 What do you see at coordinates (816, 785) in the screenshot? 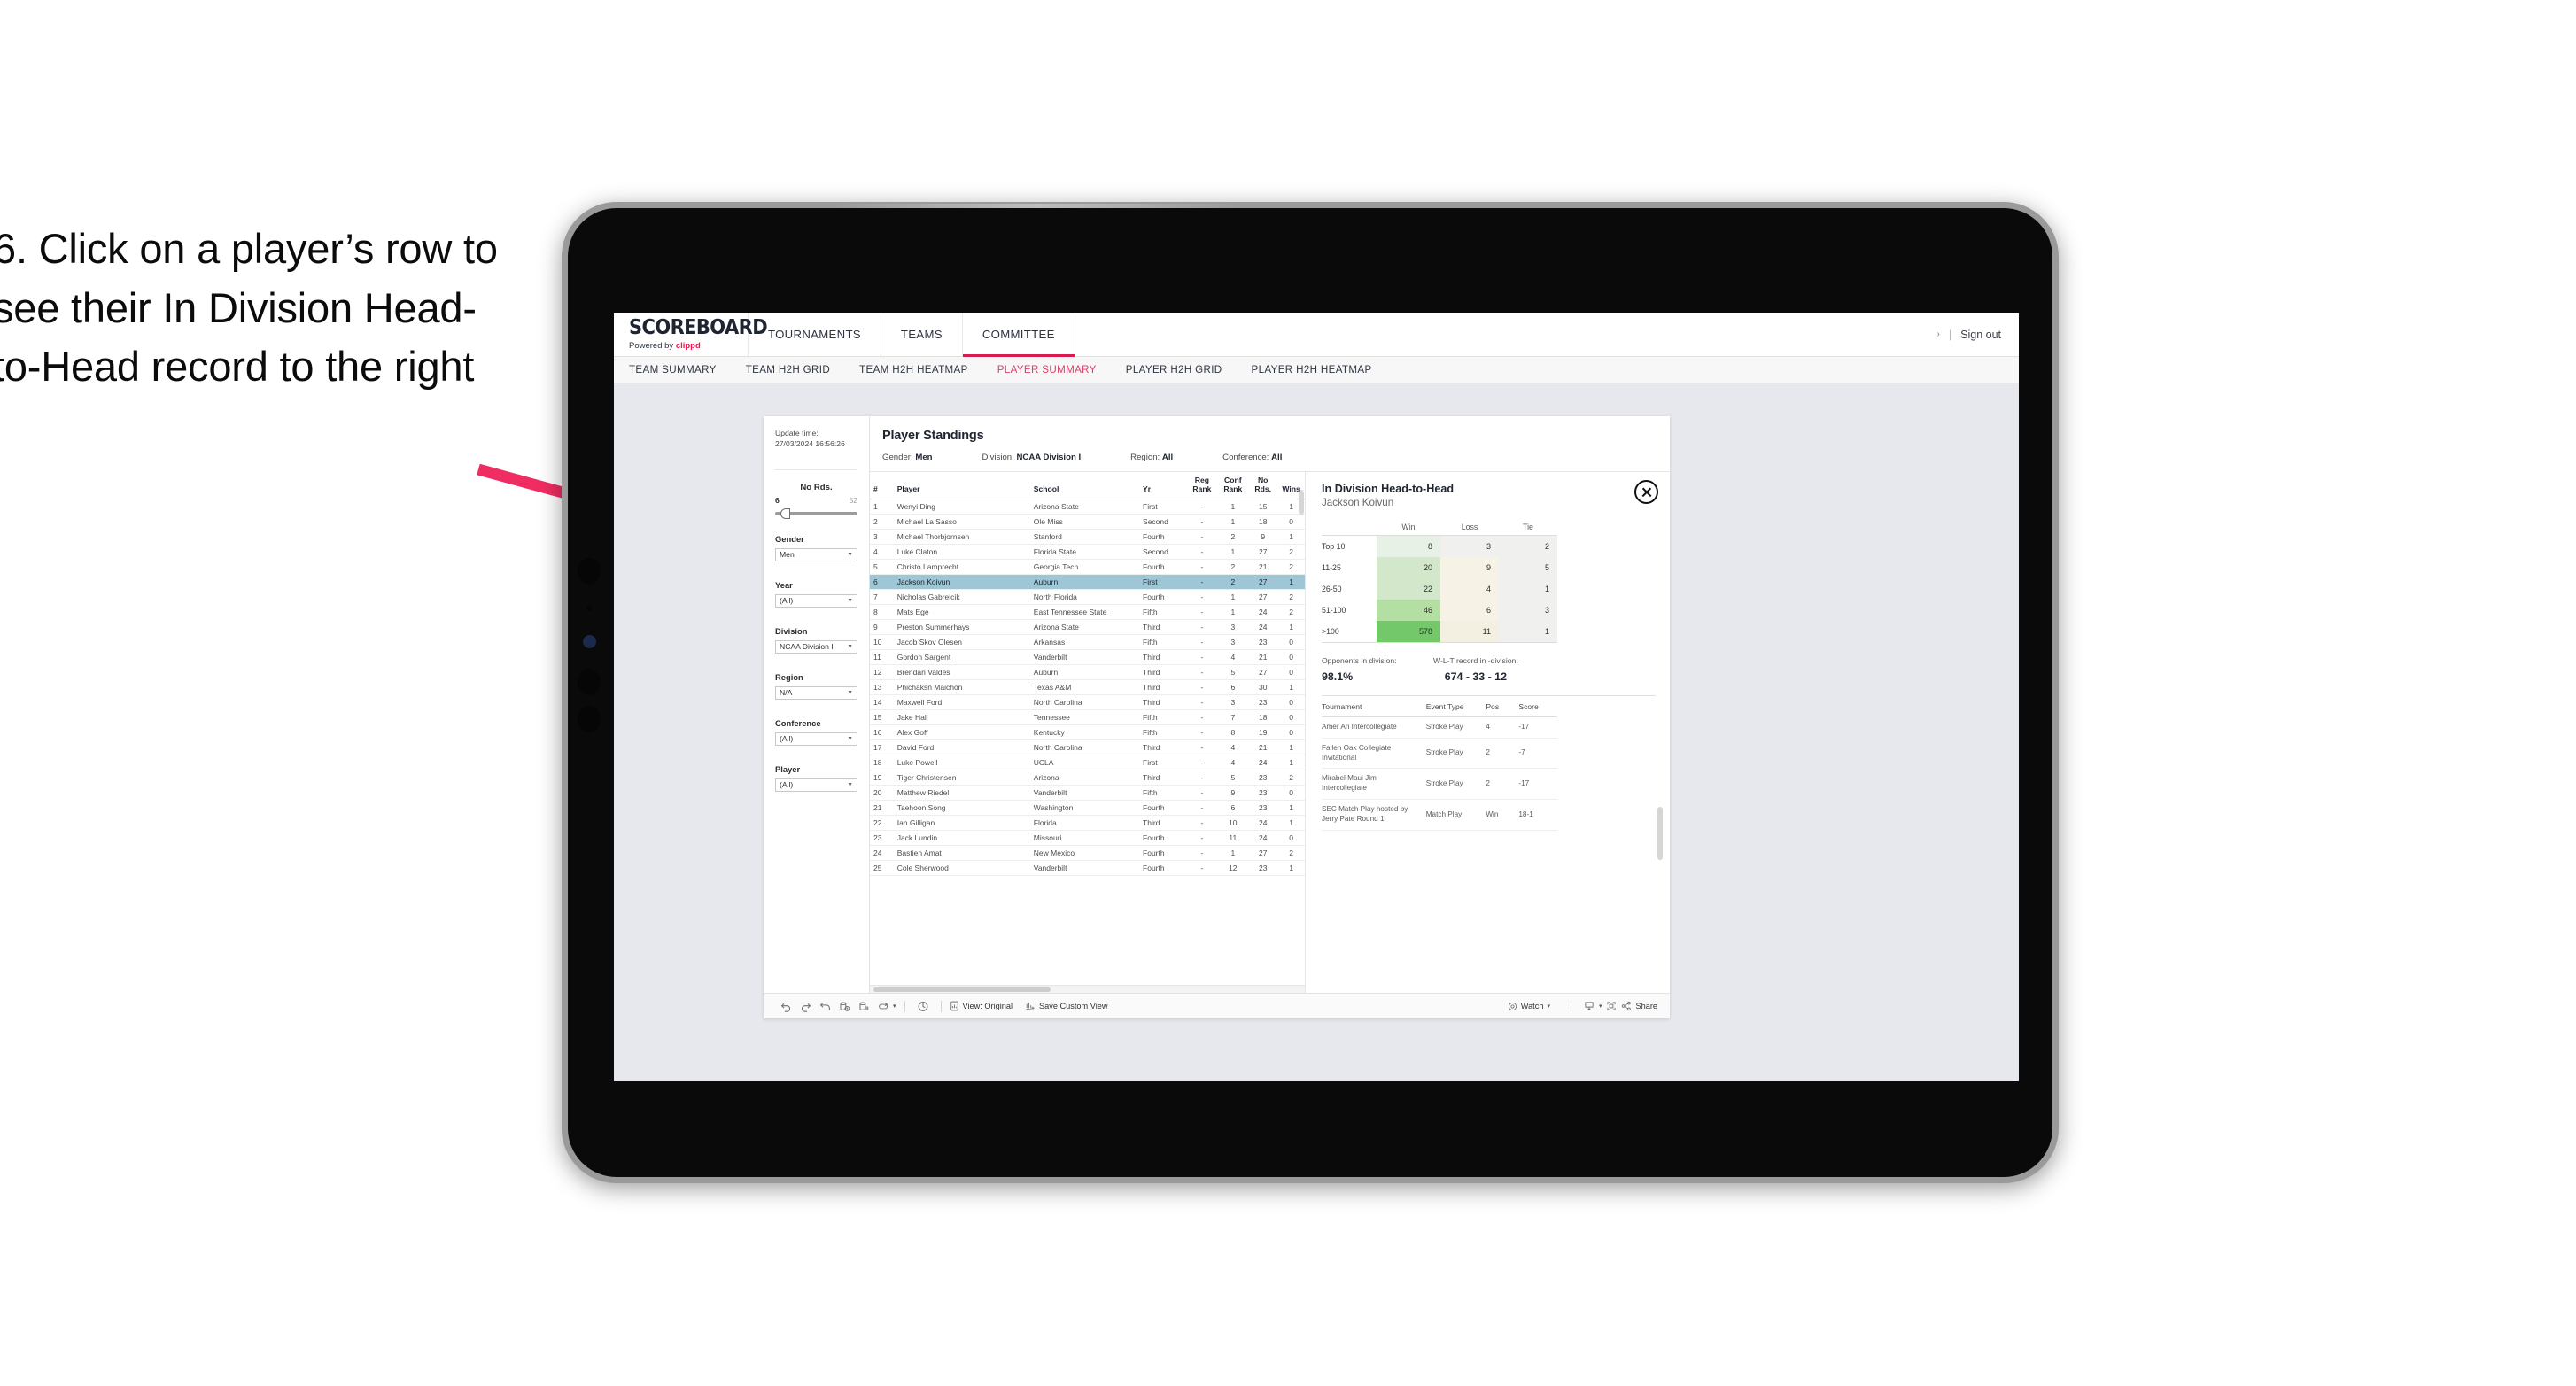
I see `filter-player-select: (All) ▼` at bounding box center [816, 785].